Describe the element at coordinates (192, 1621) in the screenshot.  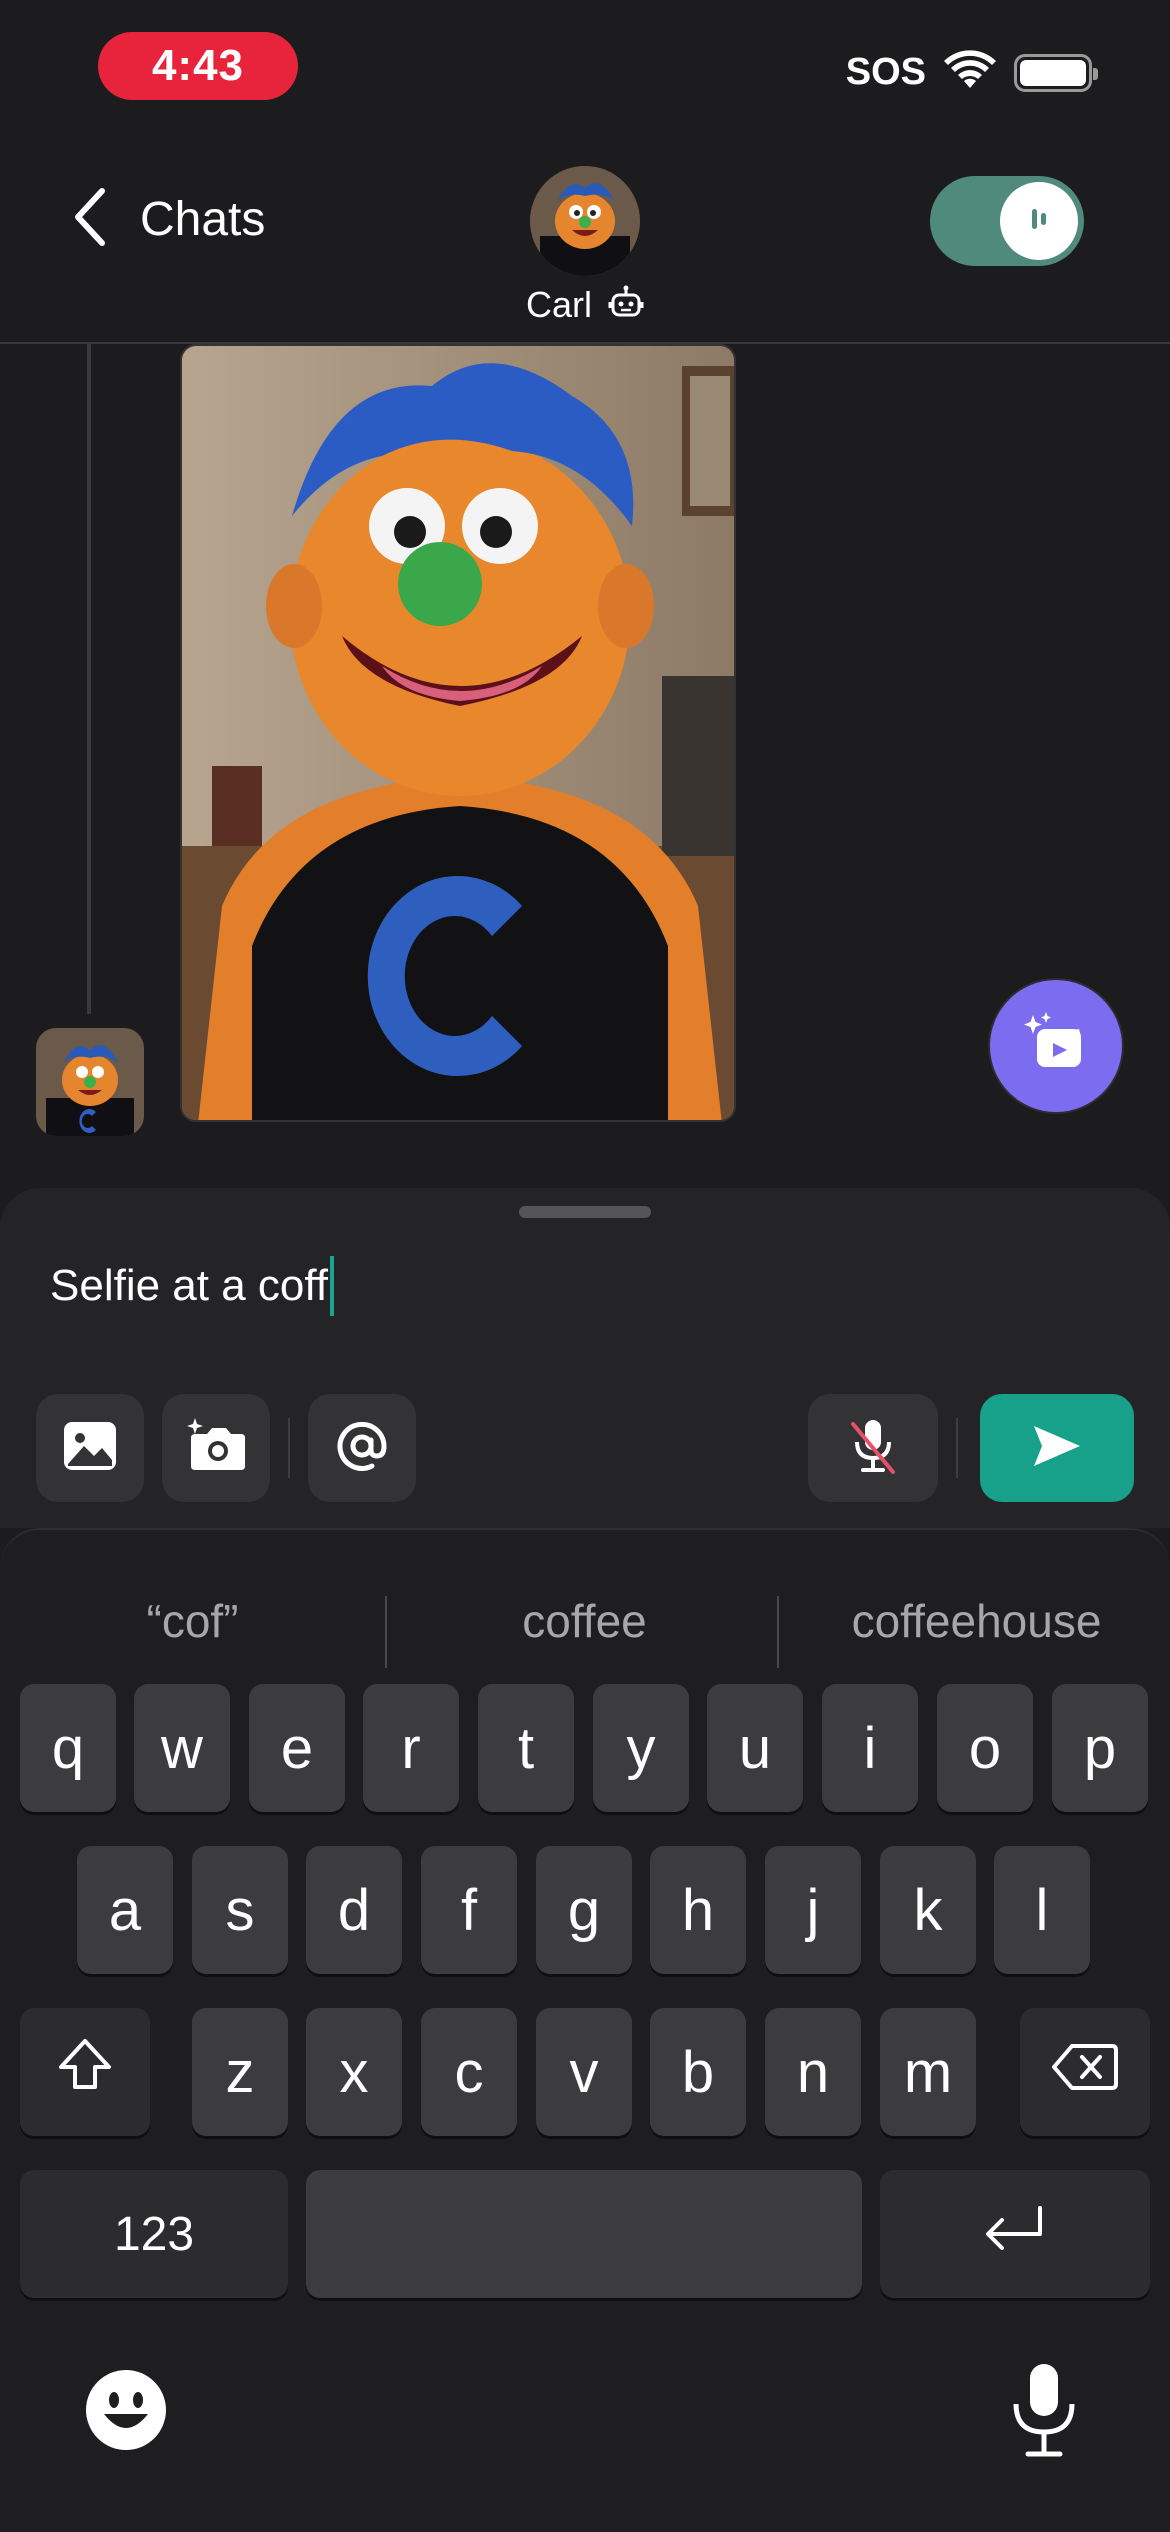
I see `suggestion-item: “cof”` at that location.